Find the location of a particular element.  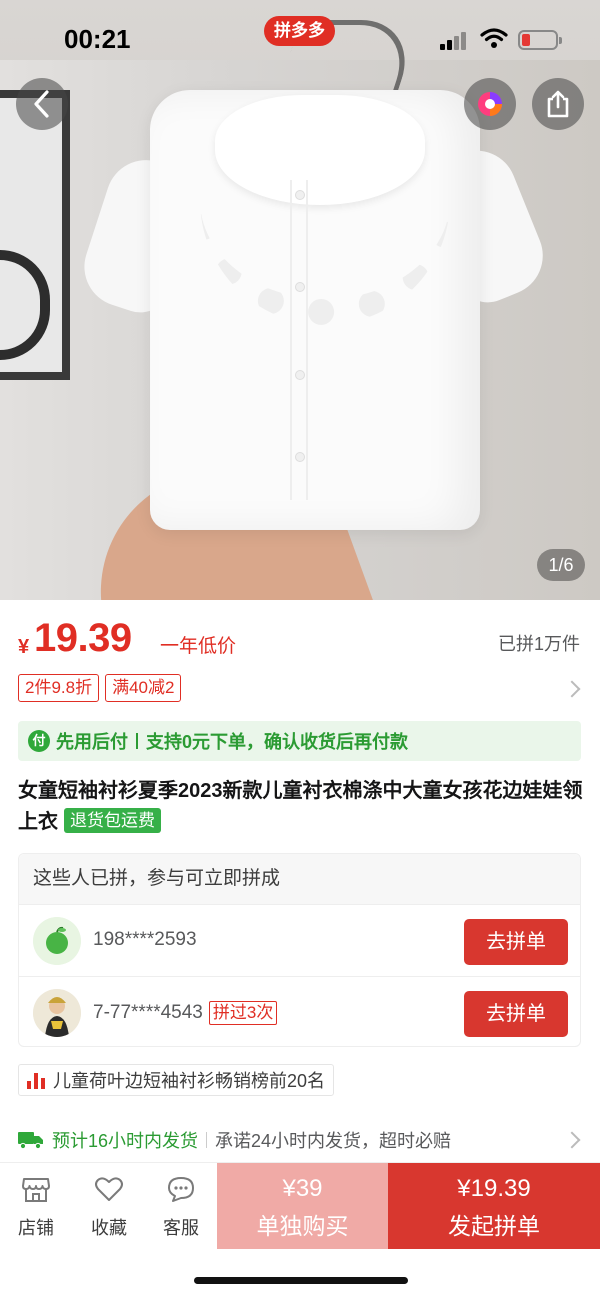

chevron-right-icon is located at coordinates (572, 689).